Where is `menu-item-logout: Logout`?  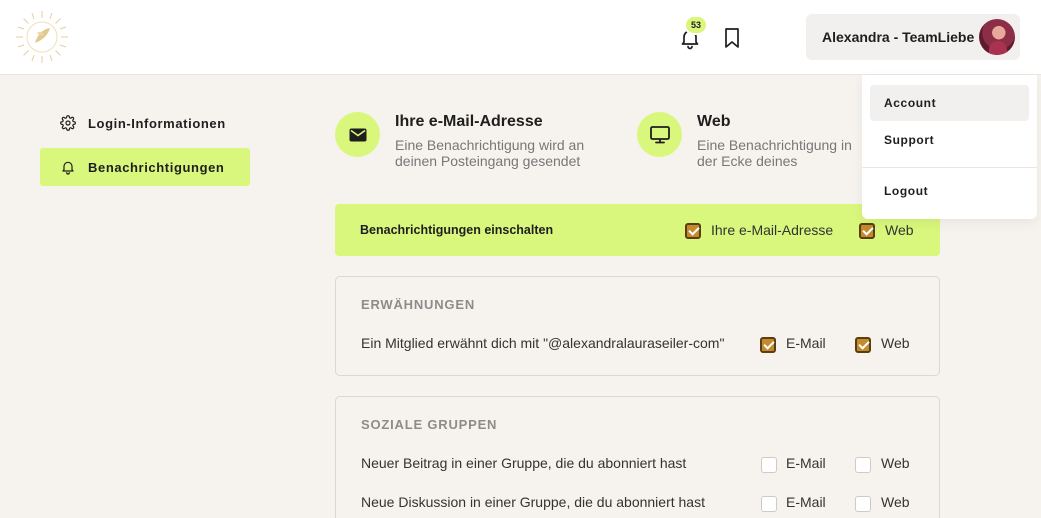 menu-item-logout: Logout is located at coordinates (949, 191).